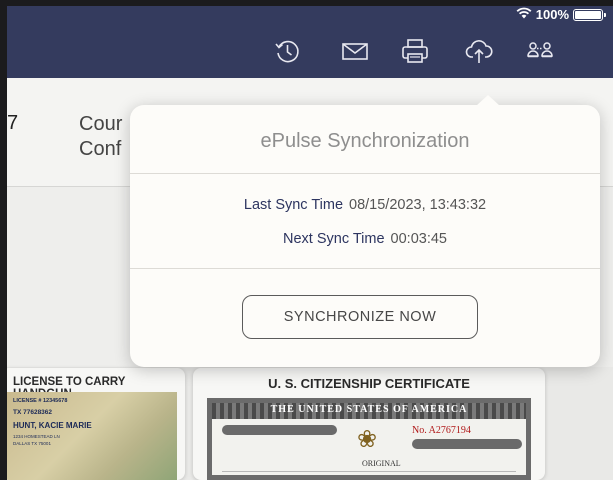 This screenshot has width=613, height=480. Describe the element at coordinates (552, 14) in the screenshot. I see `battery-percentage: 100%` at that location.